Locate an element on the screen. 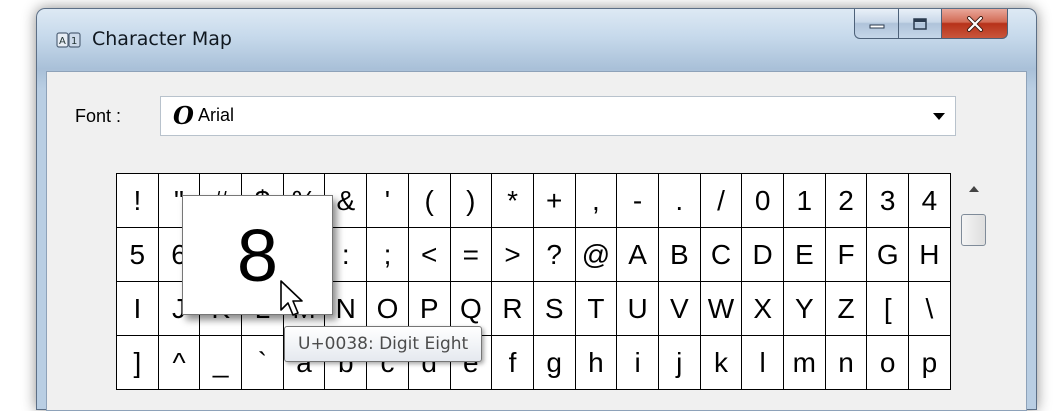 The image size is (1055, 411). character-cell: , is located at coordinates (596, 201).